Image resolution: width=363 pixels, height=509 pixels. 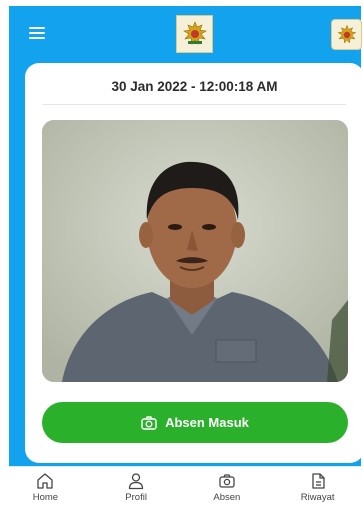 What do you see at coordinates (136, 497) in the screenshot?
I see `nav-label-profil: Profil` at bounding box center [136, 497].